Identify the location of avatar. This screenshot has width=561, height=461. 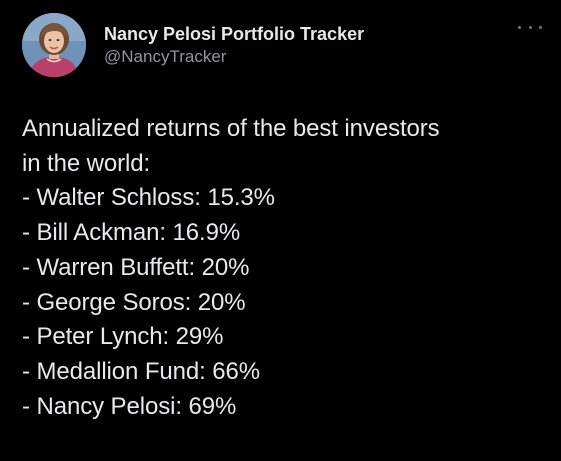
(54, 45).